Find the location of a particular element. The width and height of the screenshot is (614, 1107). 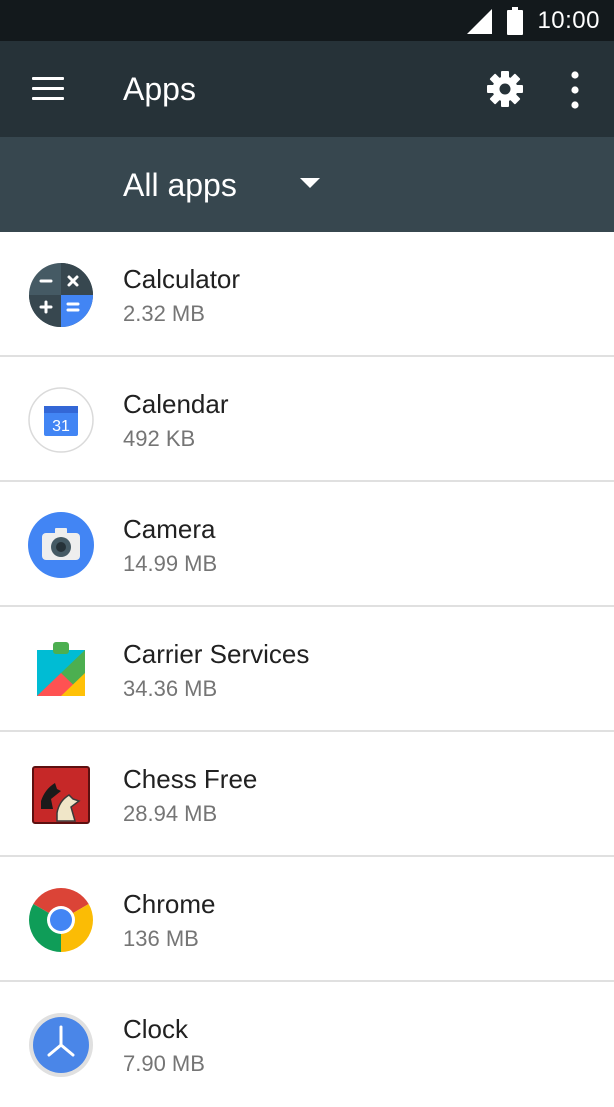

page-title: Apps is located at coordinates (159, 89).